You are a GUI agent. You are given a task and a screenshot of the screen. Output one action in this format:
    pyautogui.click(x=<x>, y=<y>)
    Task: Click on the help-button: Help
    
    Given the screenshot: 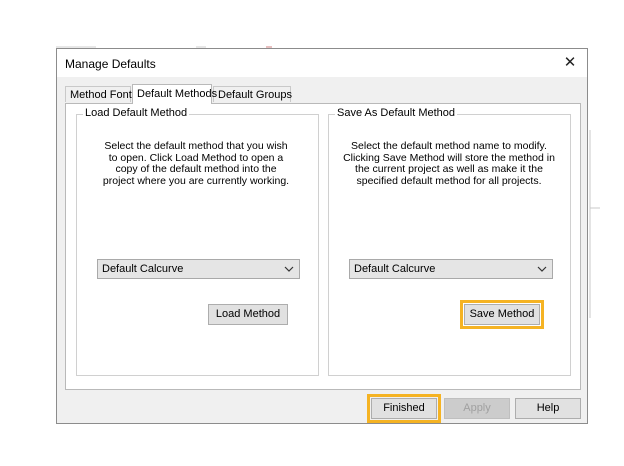 What is the action you would take?
    pyautogui.click(x=548, y=408)
    